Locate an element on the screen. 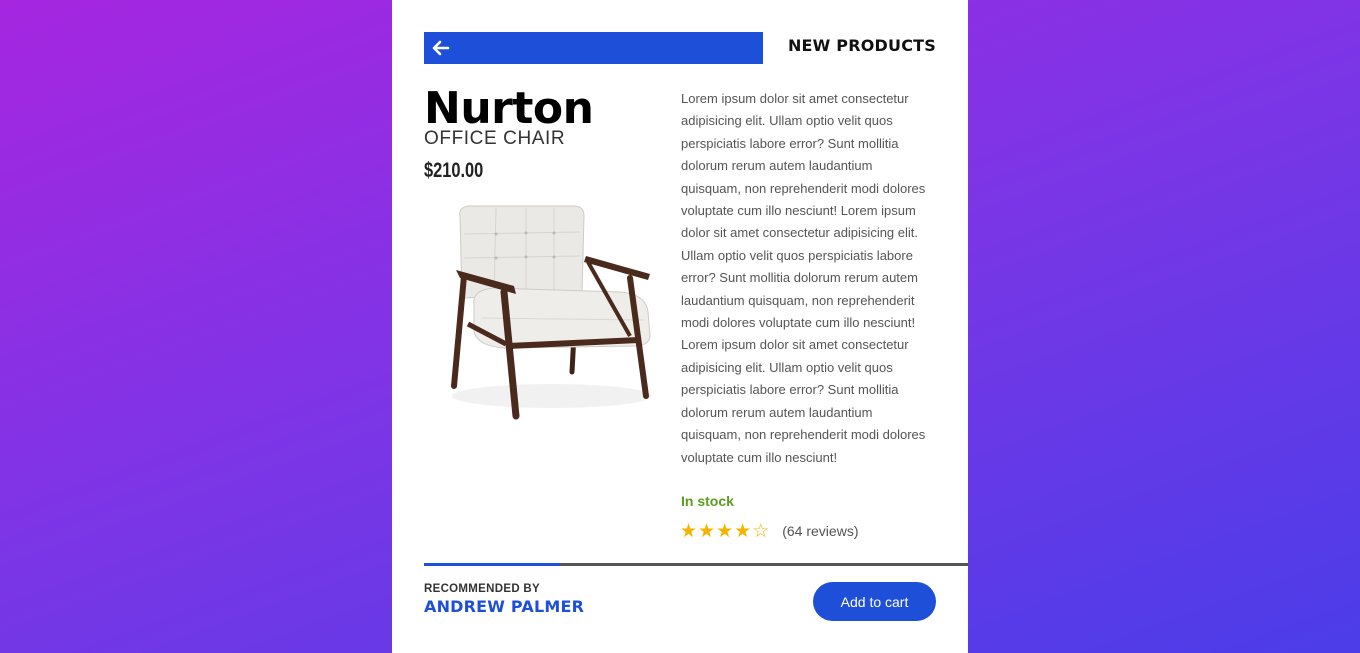  product-type: OFFICE CHAIR is located at coordinates (495, 138).